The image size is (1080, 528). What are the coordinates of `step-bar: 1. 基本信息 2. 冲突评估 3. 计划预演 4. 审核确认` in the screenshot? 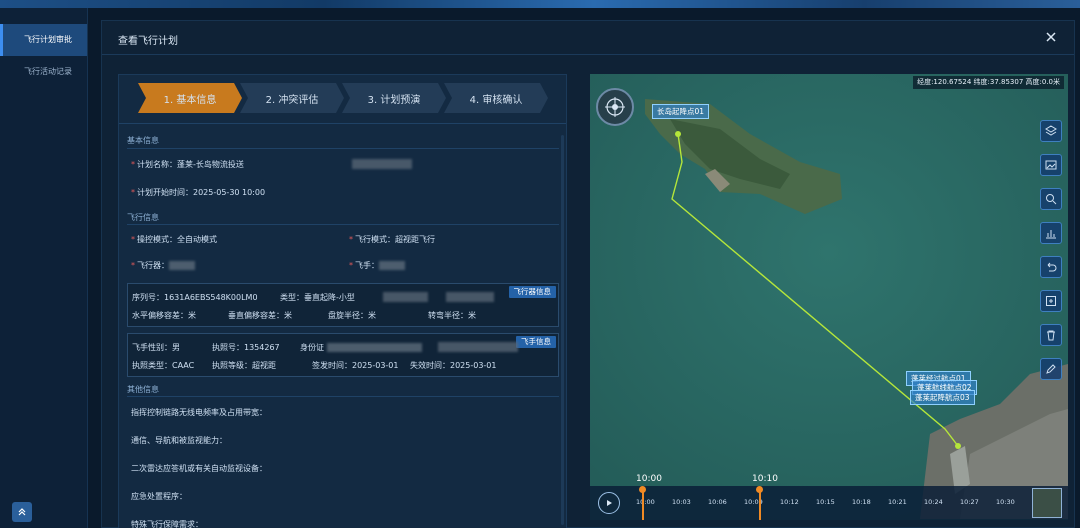 It's located at (344, 98).